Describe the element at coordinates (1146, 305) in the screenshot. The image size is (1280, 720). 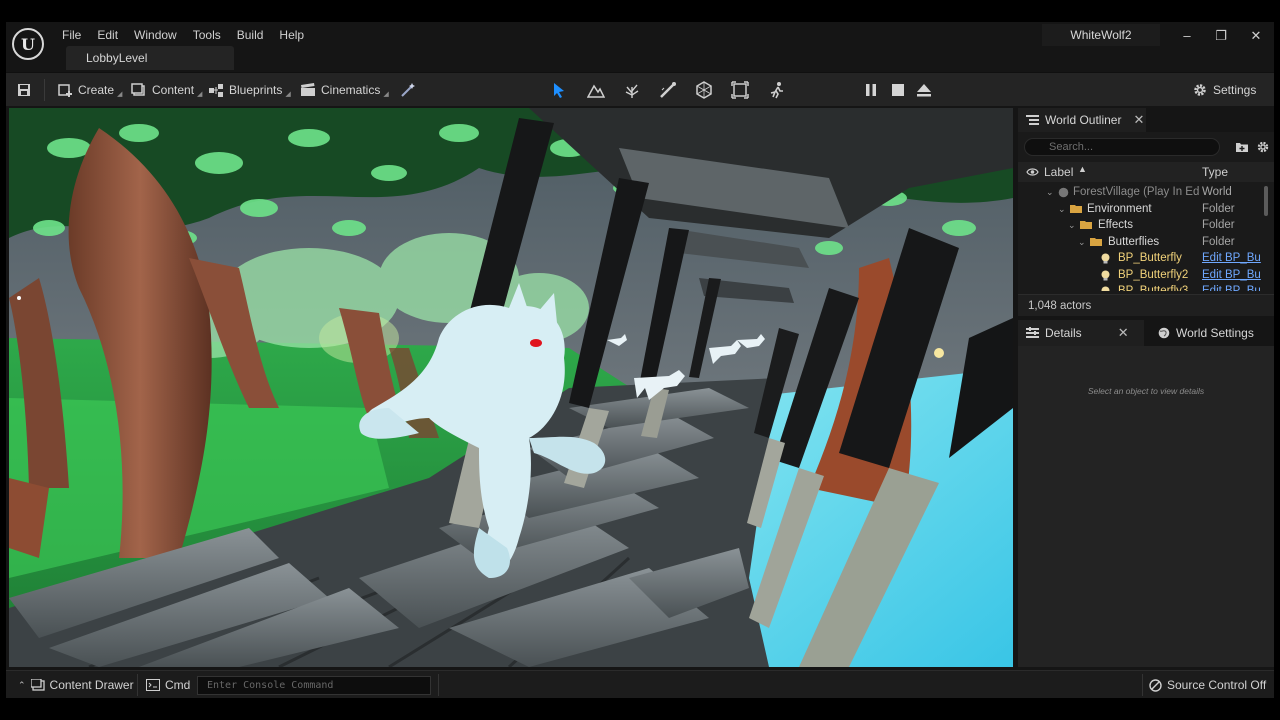
I see `actor-count: 1,048 actors` at that location.